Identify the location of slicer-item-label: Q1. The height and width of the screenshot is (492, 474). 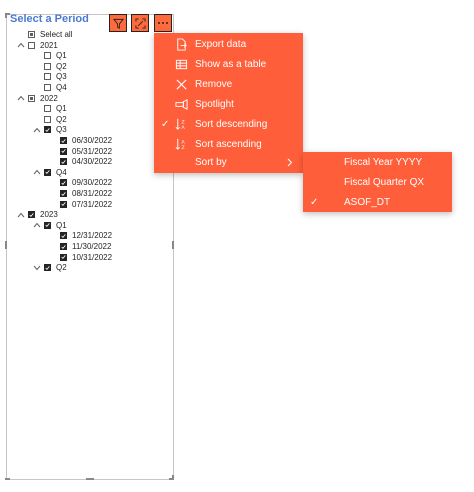
(61, 109).